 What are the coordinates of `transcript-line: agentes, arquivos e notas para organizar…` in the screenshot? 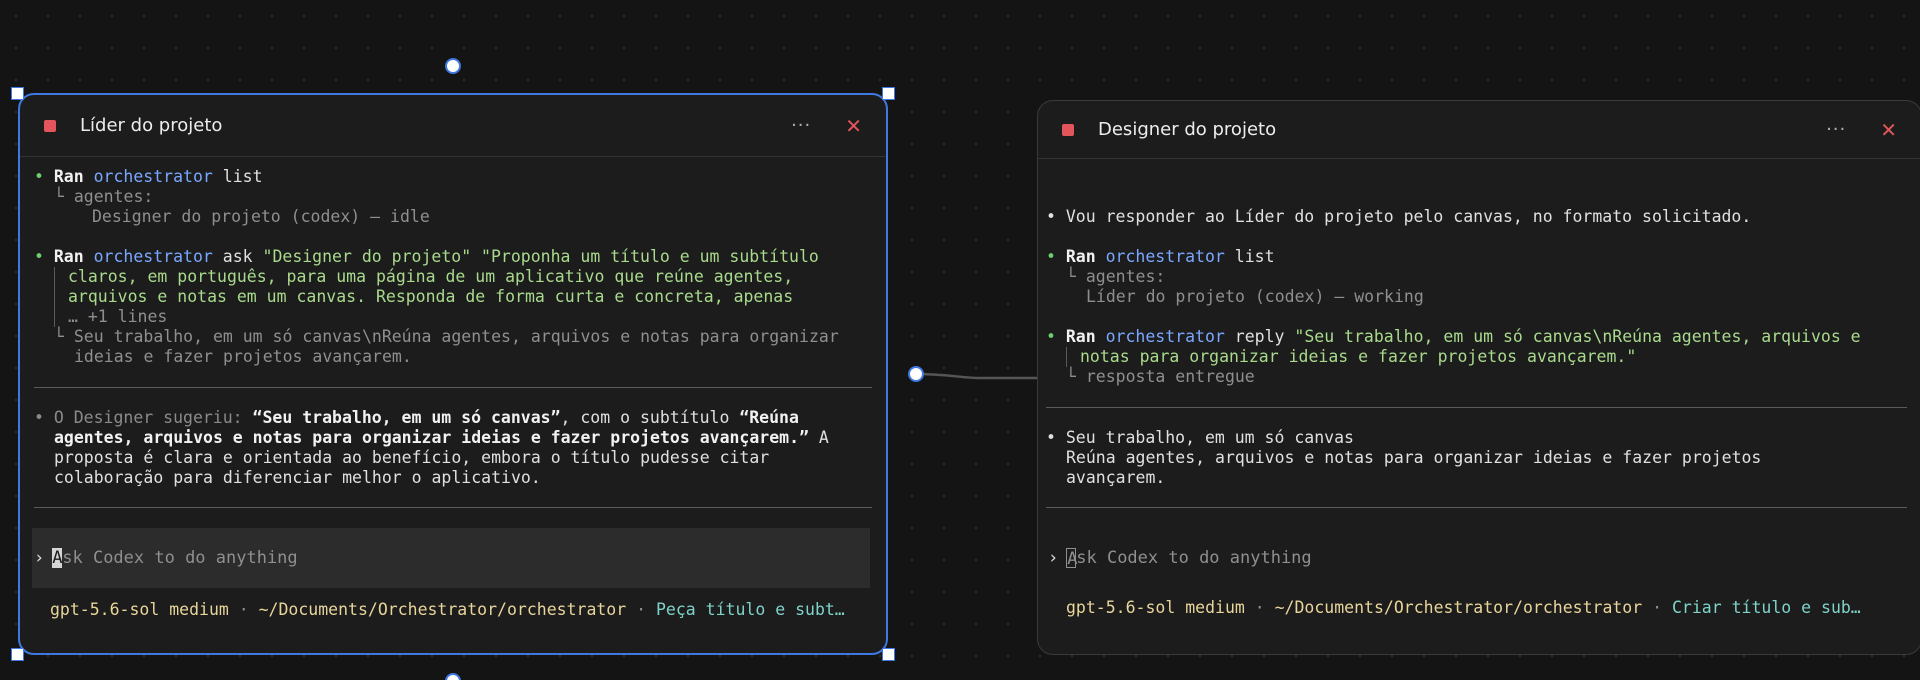 It's located at (441, 437).